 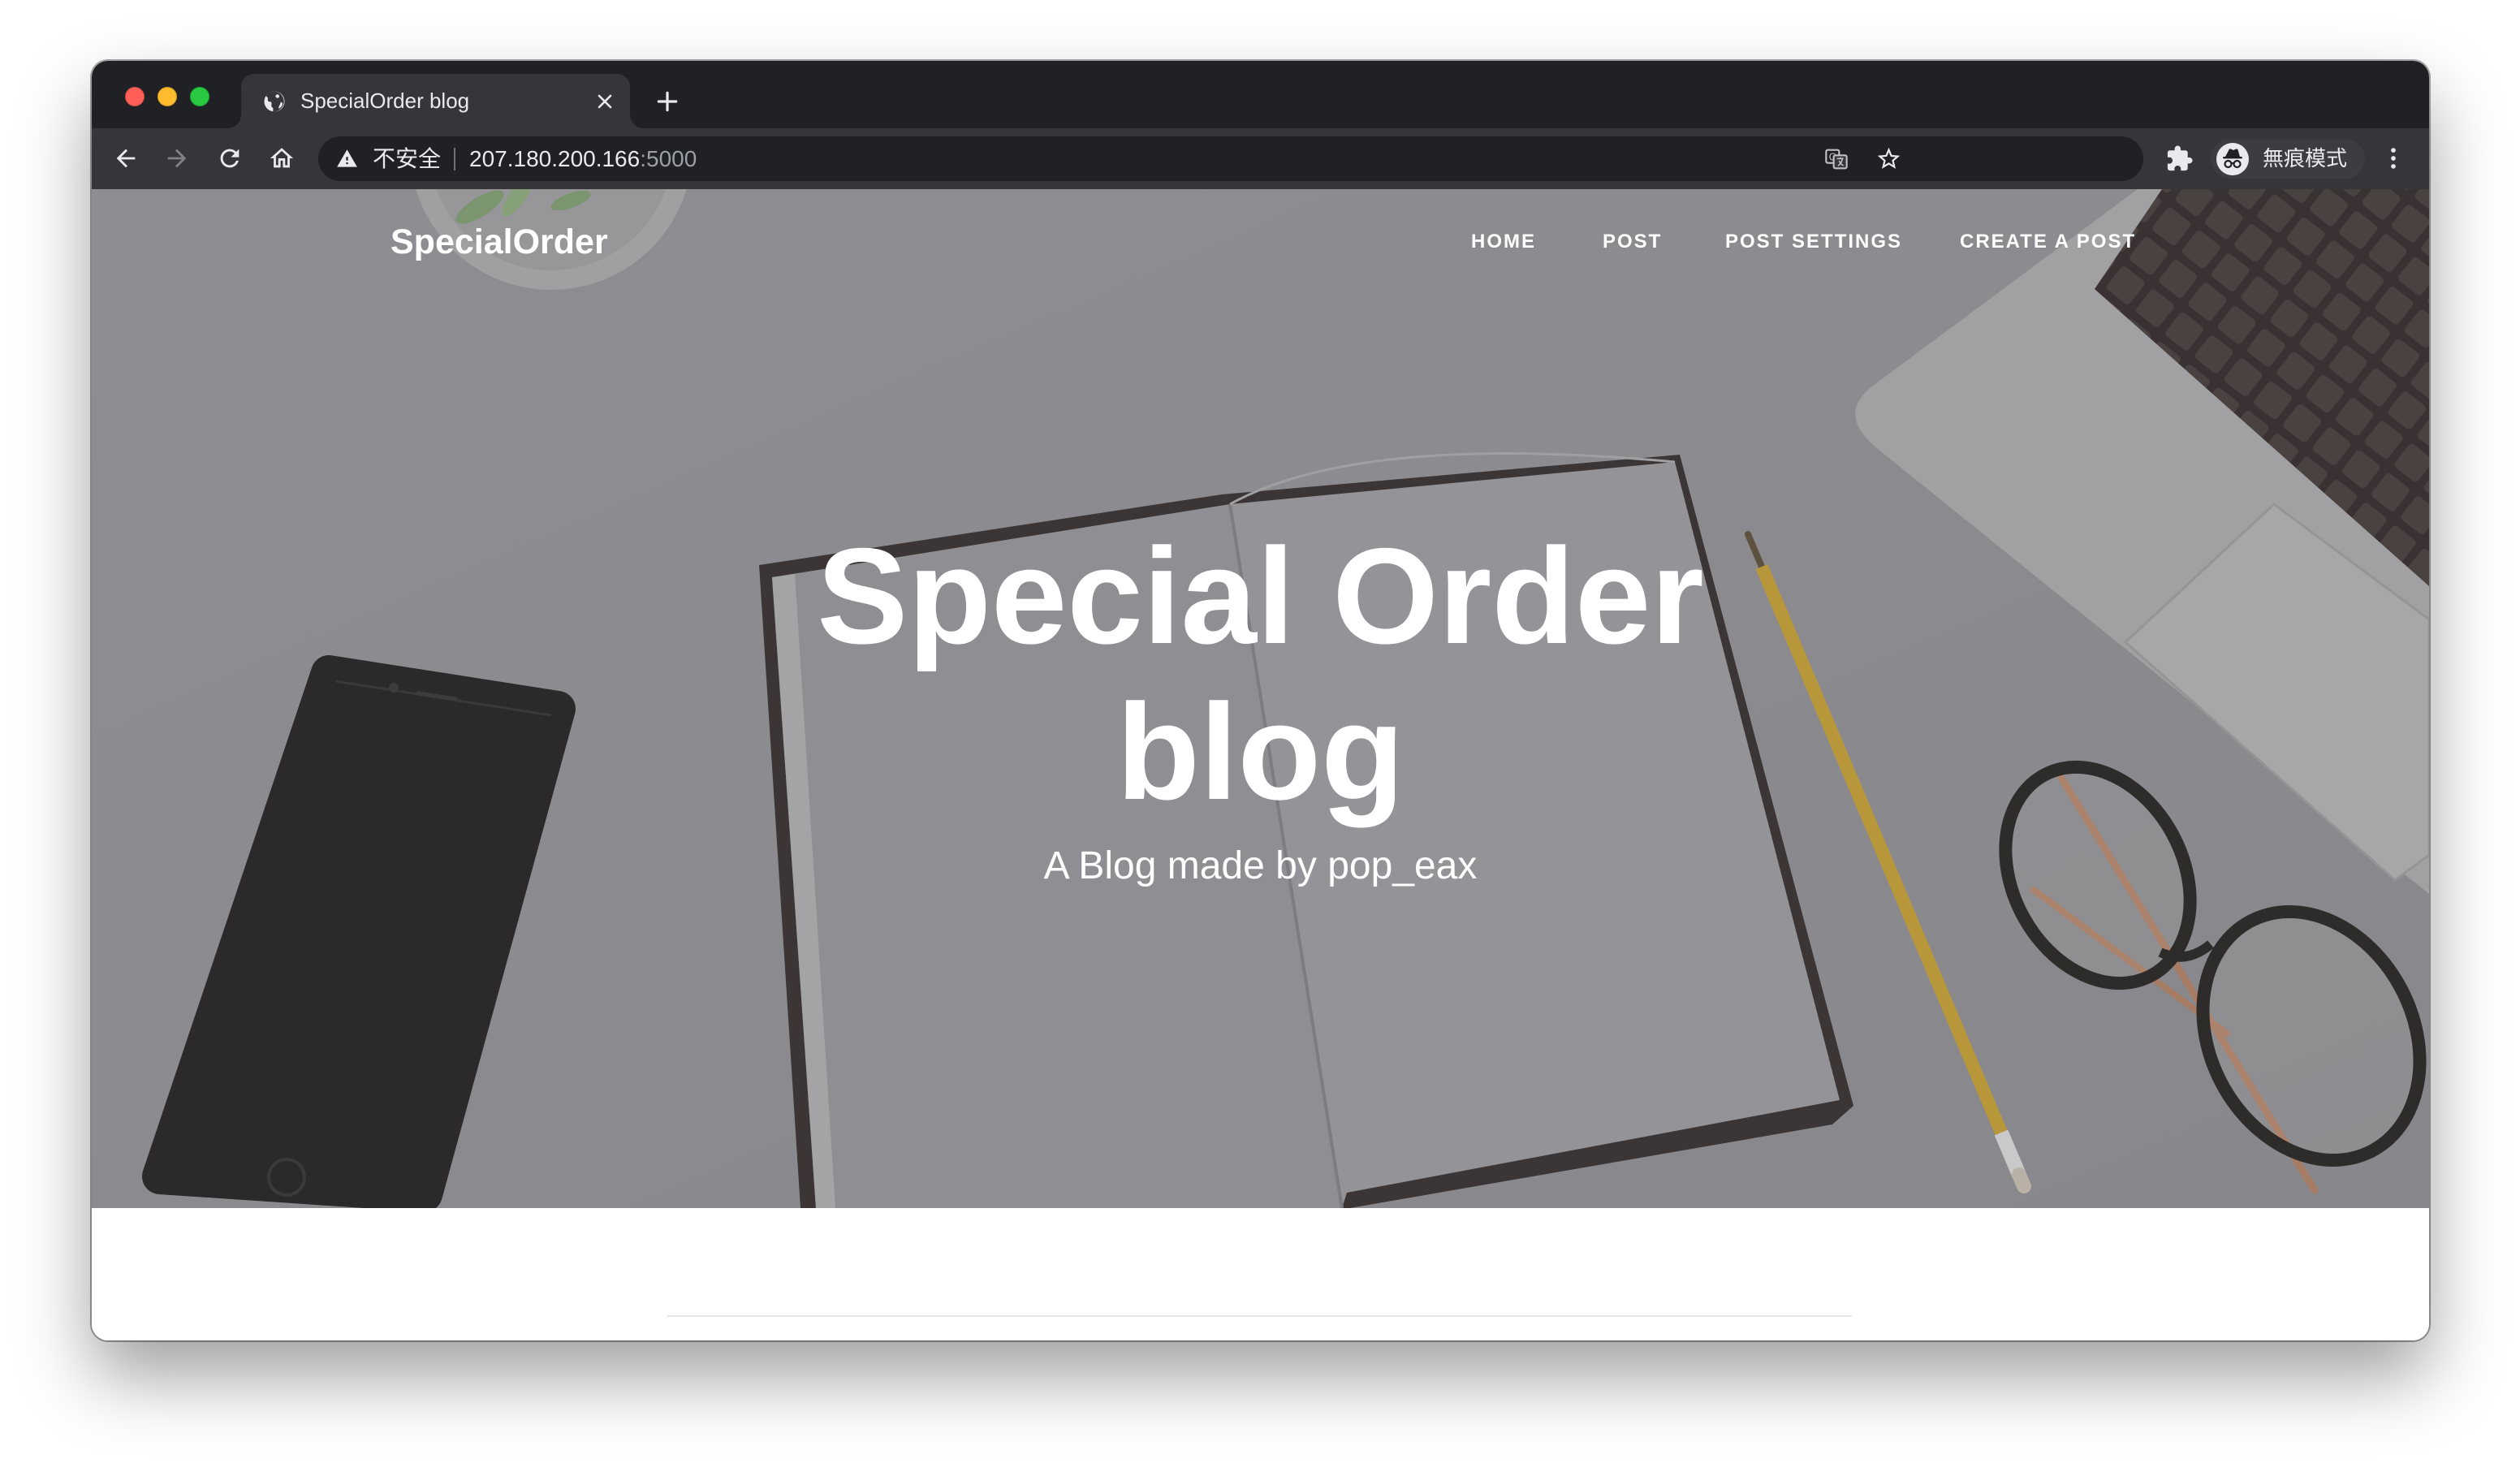 I want to click on puzzle-icon, so click(x=2179, y=159).